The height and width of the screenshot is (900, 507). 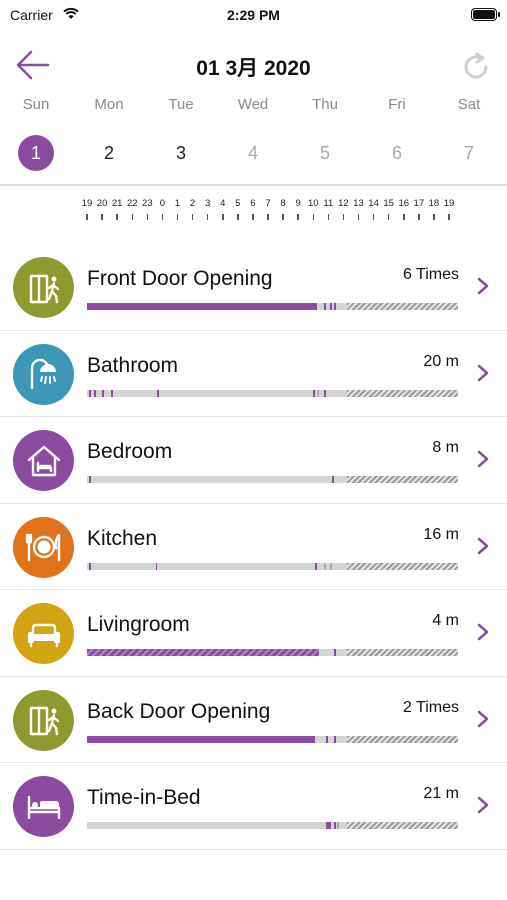 What do you see at coordinates (469, 104) in the screenshot?
I see `weekday-label: Sat` at bounding box center [469, 104].